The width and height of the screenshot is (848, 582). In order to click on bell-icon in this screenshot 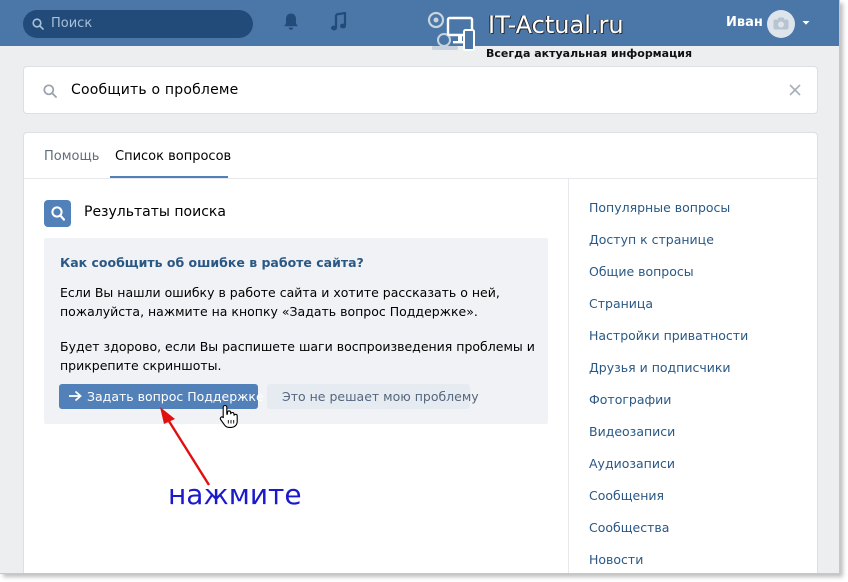, I will do `click(291, 22)`.